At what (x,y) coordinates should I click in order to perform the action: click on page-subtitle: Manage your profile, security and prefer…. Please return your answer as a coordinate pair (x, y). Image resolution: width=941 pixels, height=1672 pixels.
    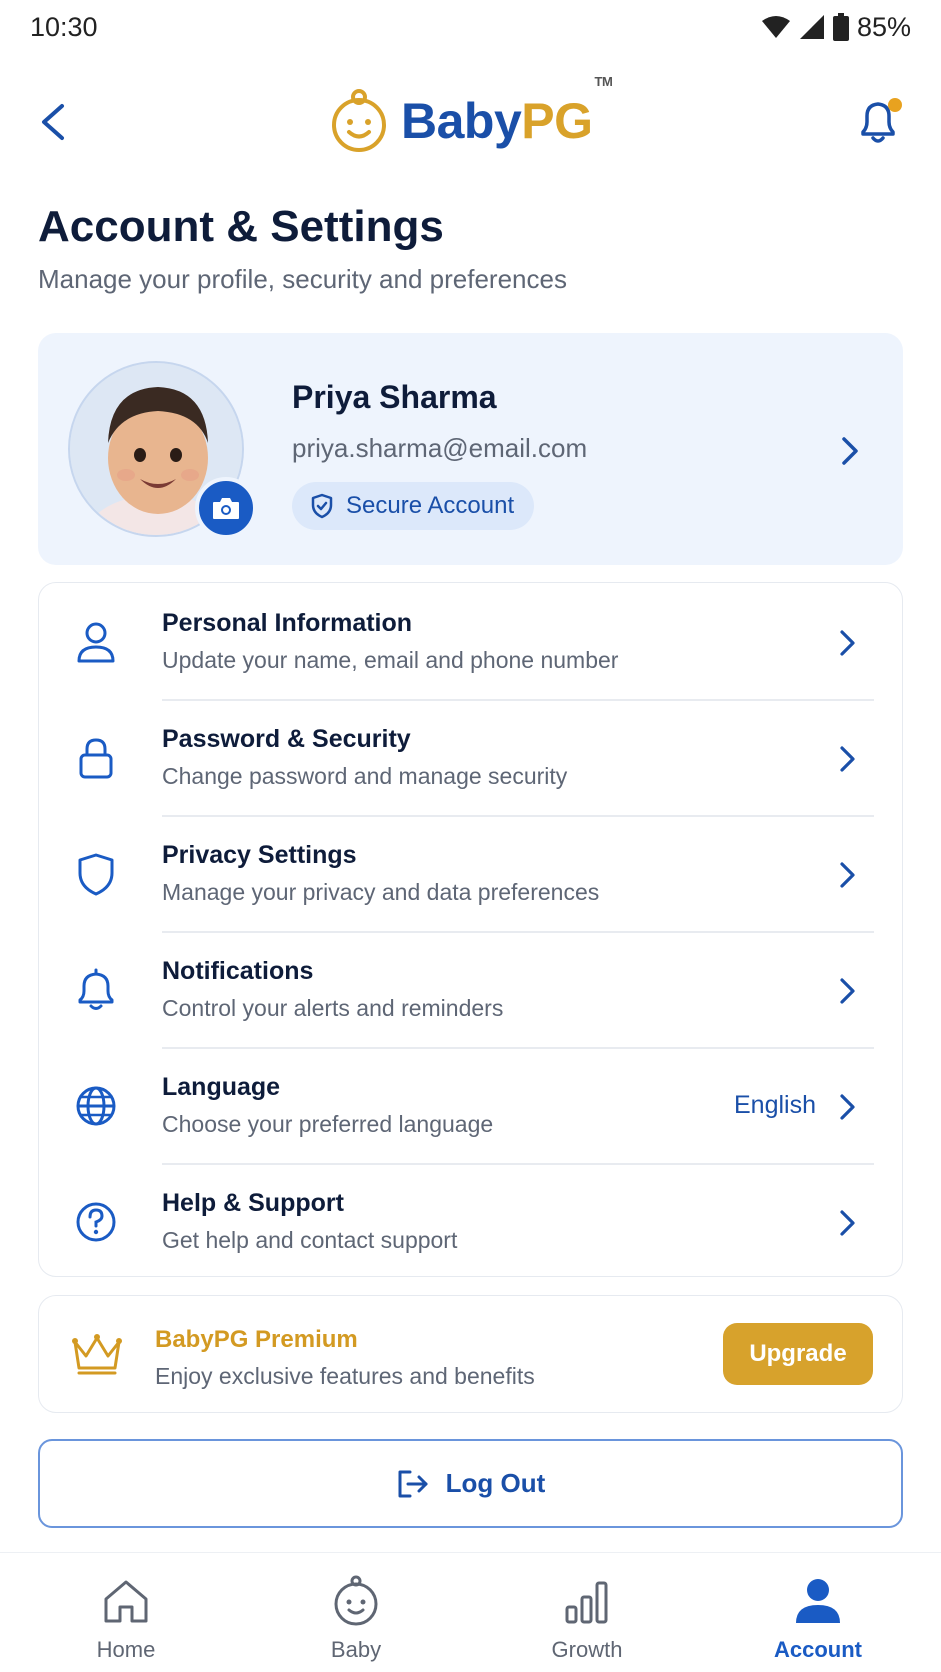
    Looking at the image, I should click on (302, 279).